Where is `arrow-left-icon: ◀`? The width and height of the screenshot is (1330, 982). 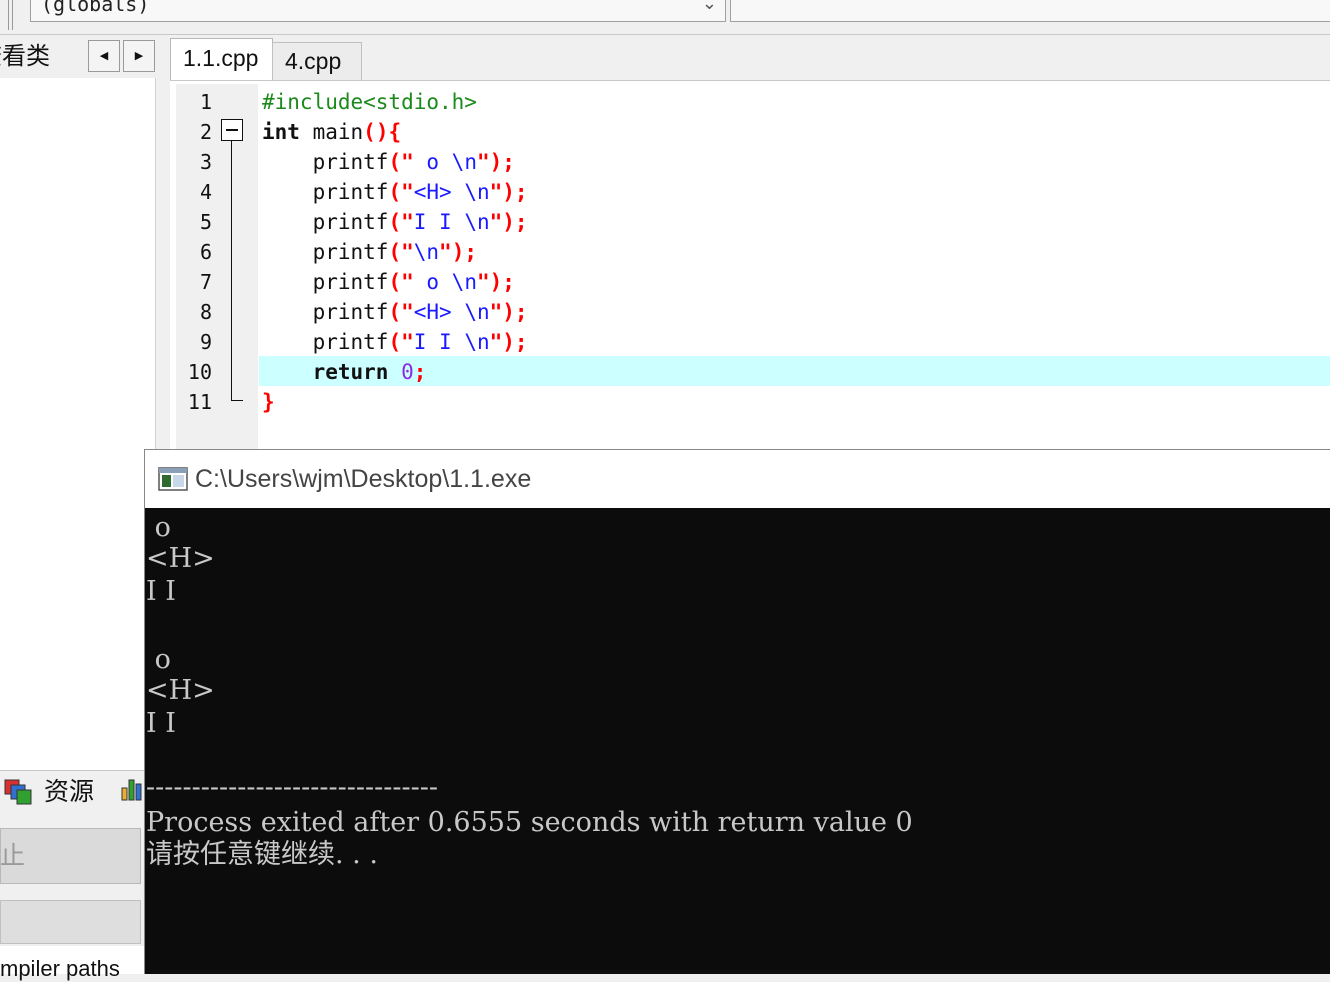
arrow-left-icon: ◀ is located at coordinates (104, 56).